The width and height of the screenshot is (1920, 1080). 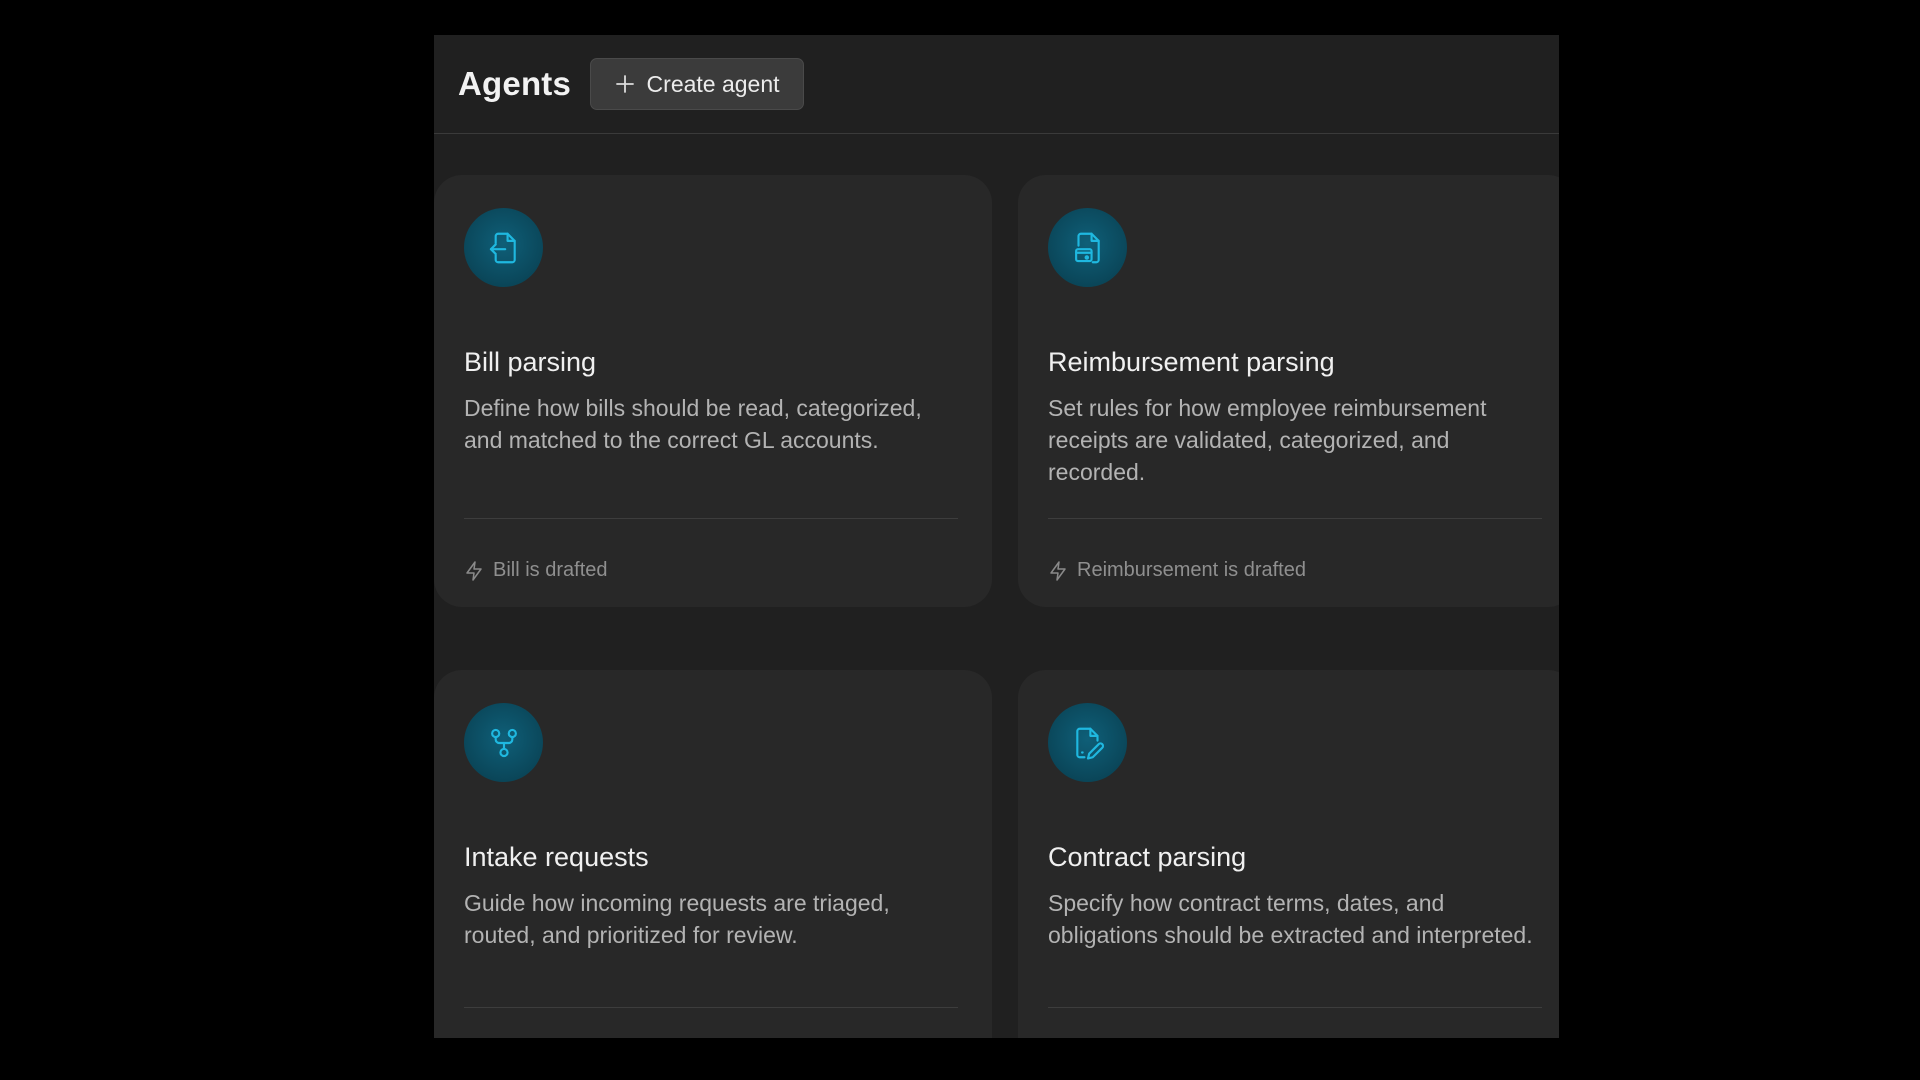 I want to click on plus-icon, so click(x=624, y=84).